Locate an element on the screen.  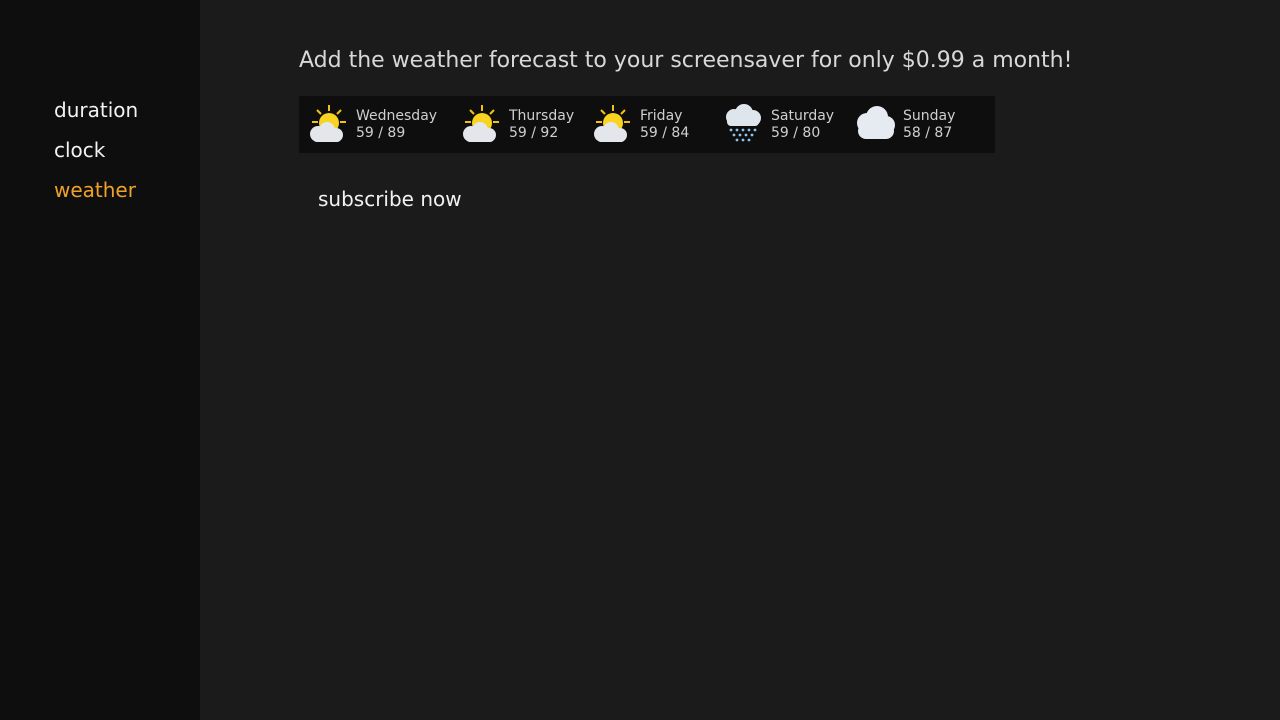
forecast-day-name: Sunday is located at coordinates (929, 116).